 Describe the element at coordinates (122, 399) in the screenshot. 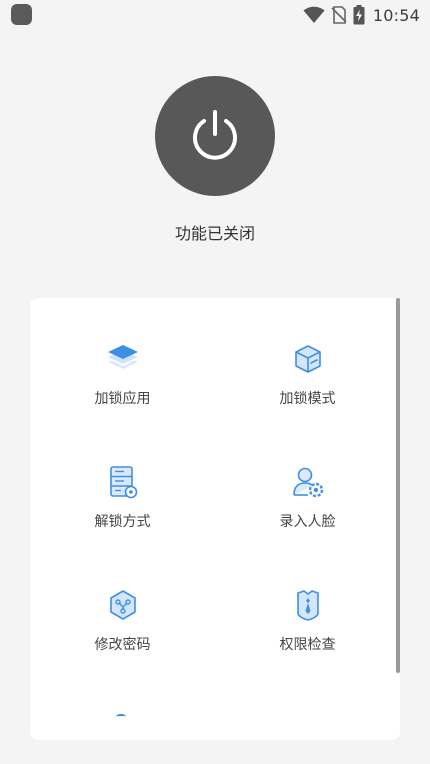

I see `menu-label: 加锁应用` at that location.